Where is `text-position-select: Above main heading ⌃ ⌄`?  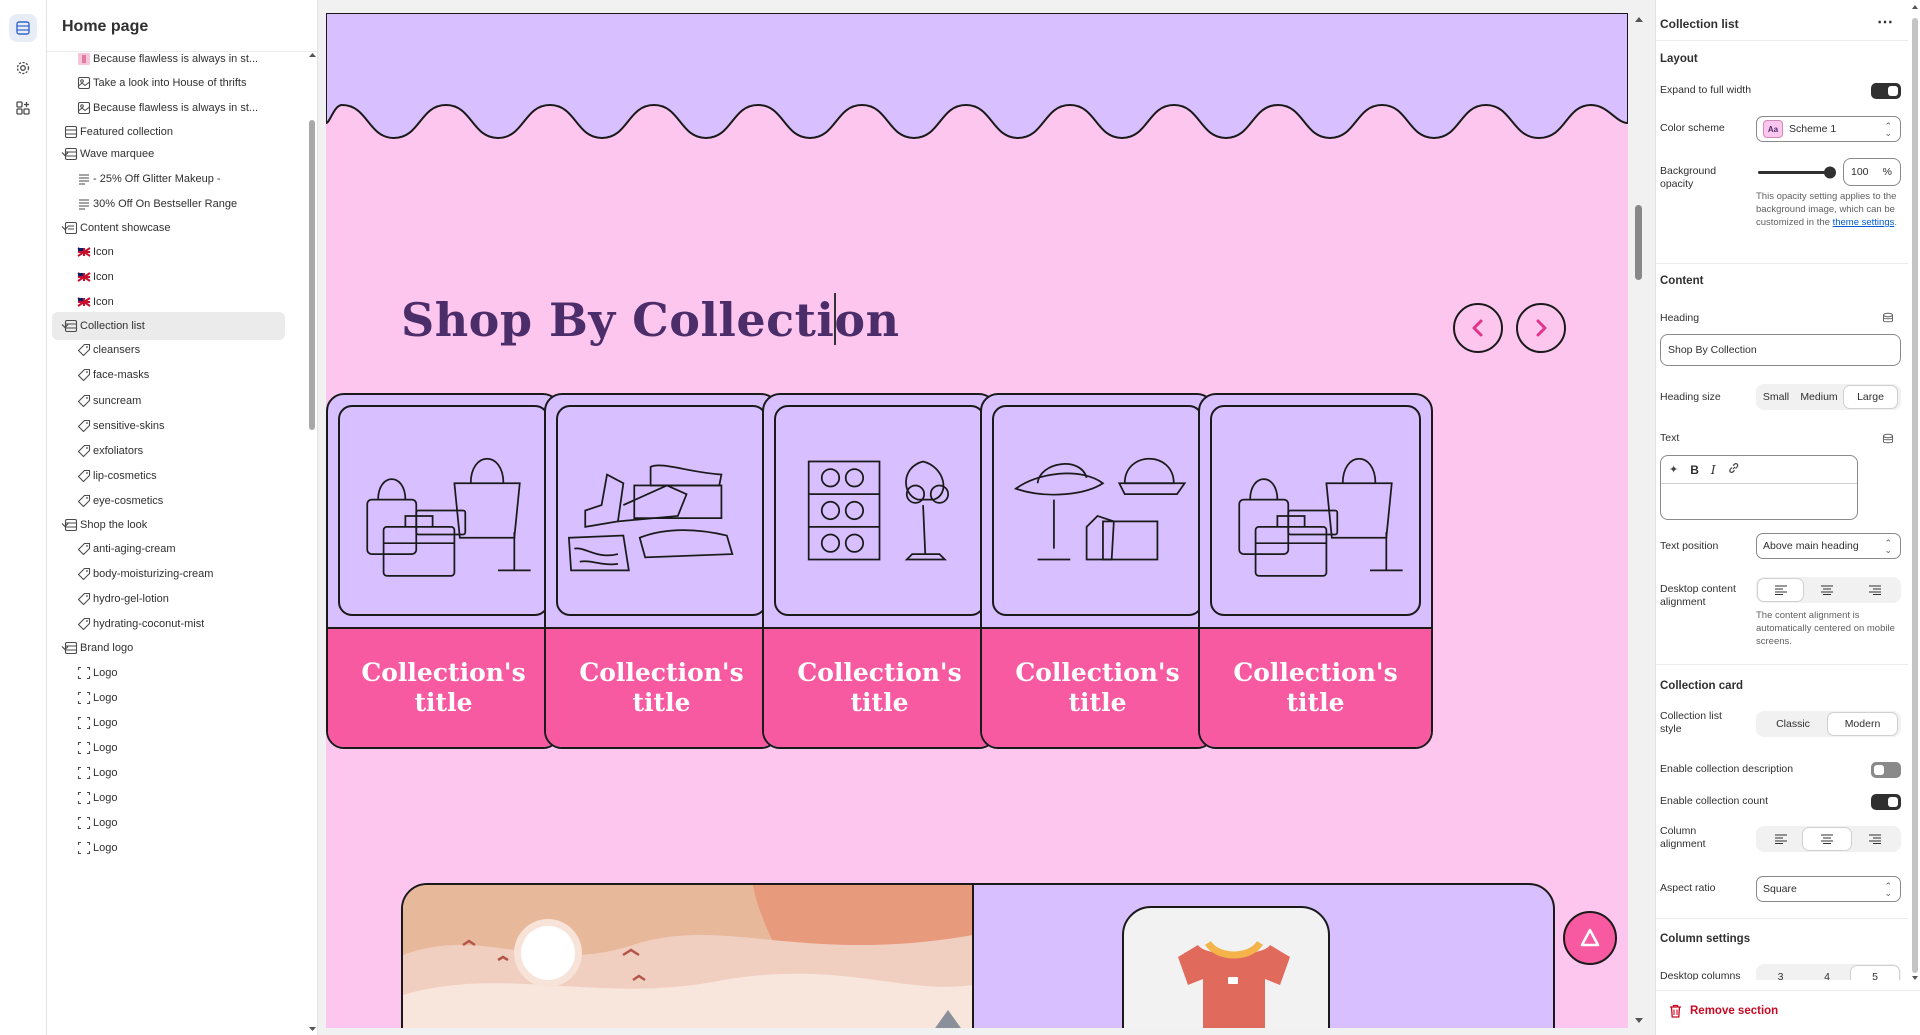 text-position-select: Above main heading ⌃ ⌄ is located at coordinates (1828, 546).